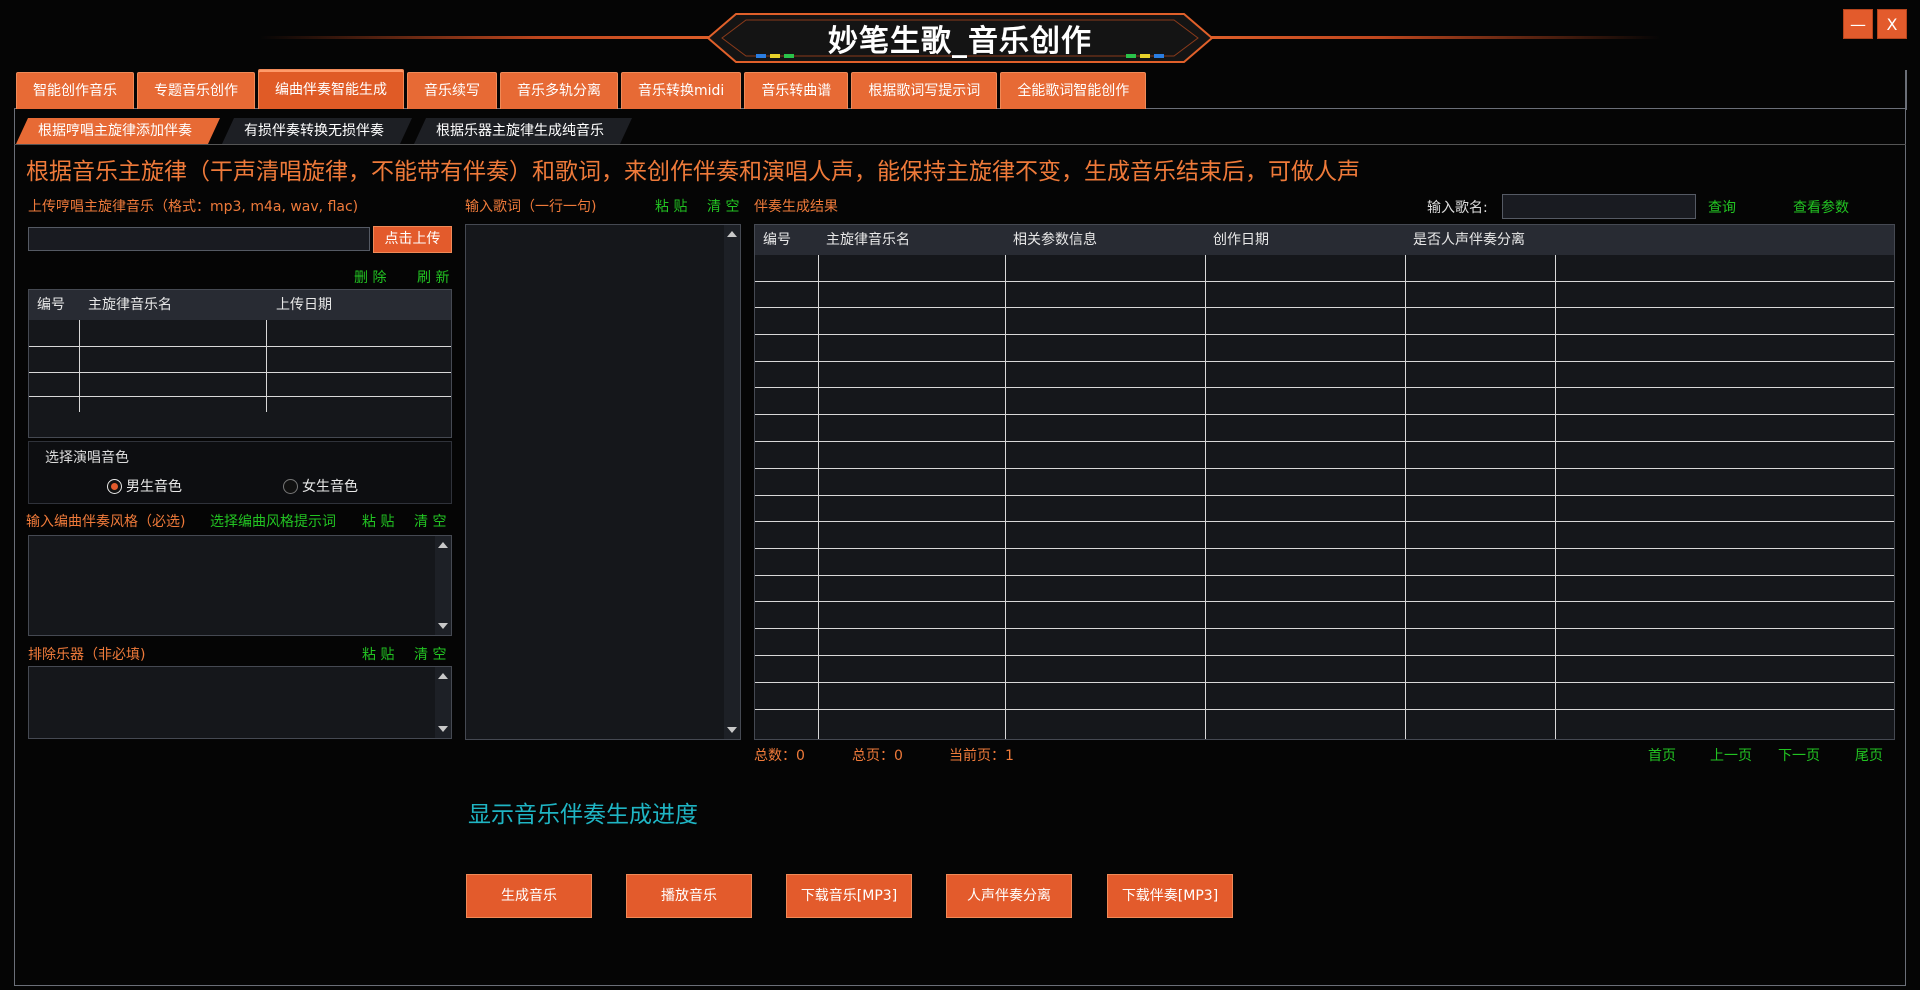 The image size is (1920, 990). What do you see at coordinates (144, 486) in the screenshot?
I see `male-voice-radio: 男生音色` at bounding box center [144, 486].